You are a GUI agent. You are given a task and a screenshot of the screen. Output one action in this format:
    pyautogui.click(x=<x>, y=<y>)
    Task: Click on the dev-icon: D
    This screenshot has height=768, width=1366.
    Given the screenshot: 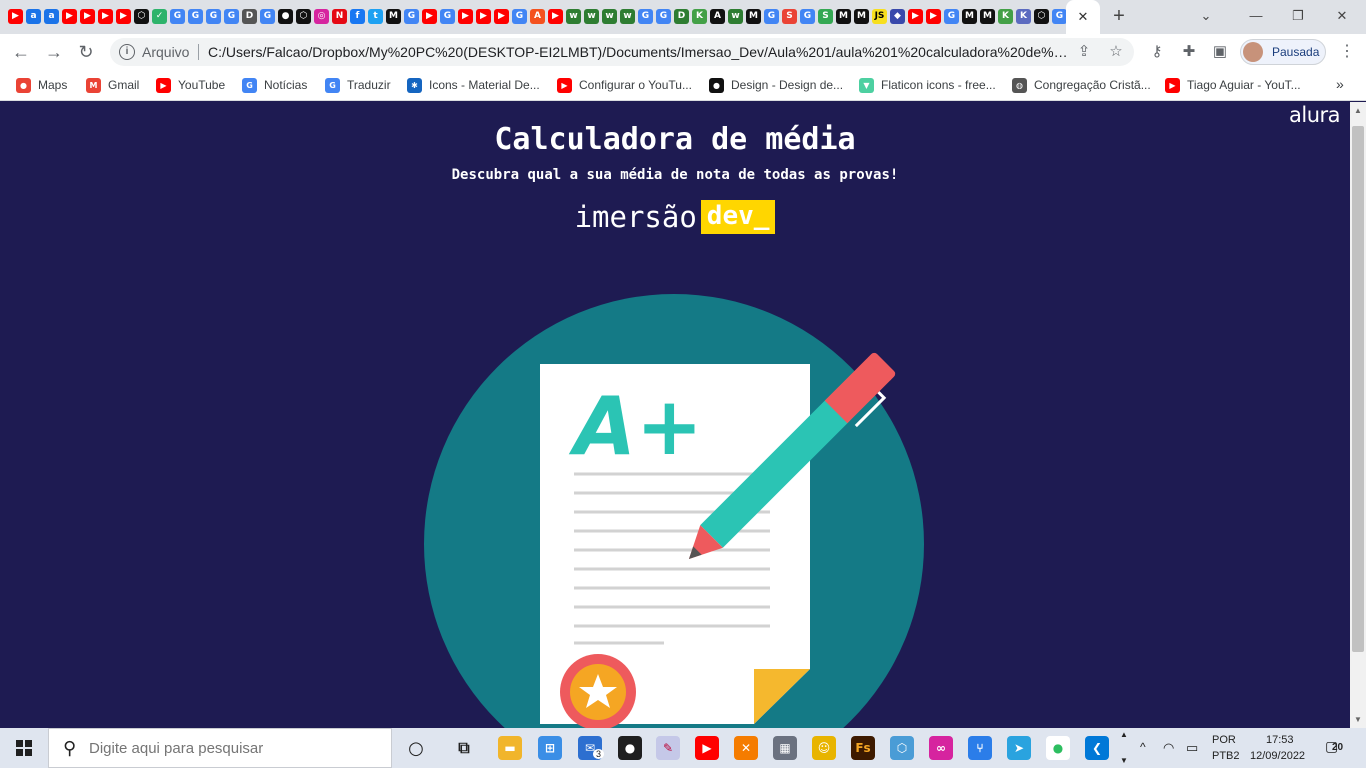 What is the action you would take?
    pyautogui.click(x=249, y=16)
    